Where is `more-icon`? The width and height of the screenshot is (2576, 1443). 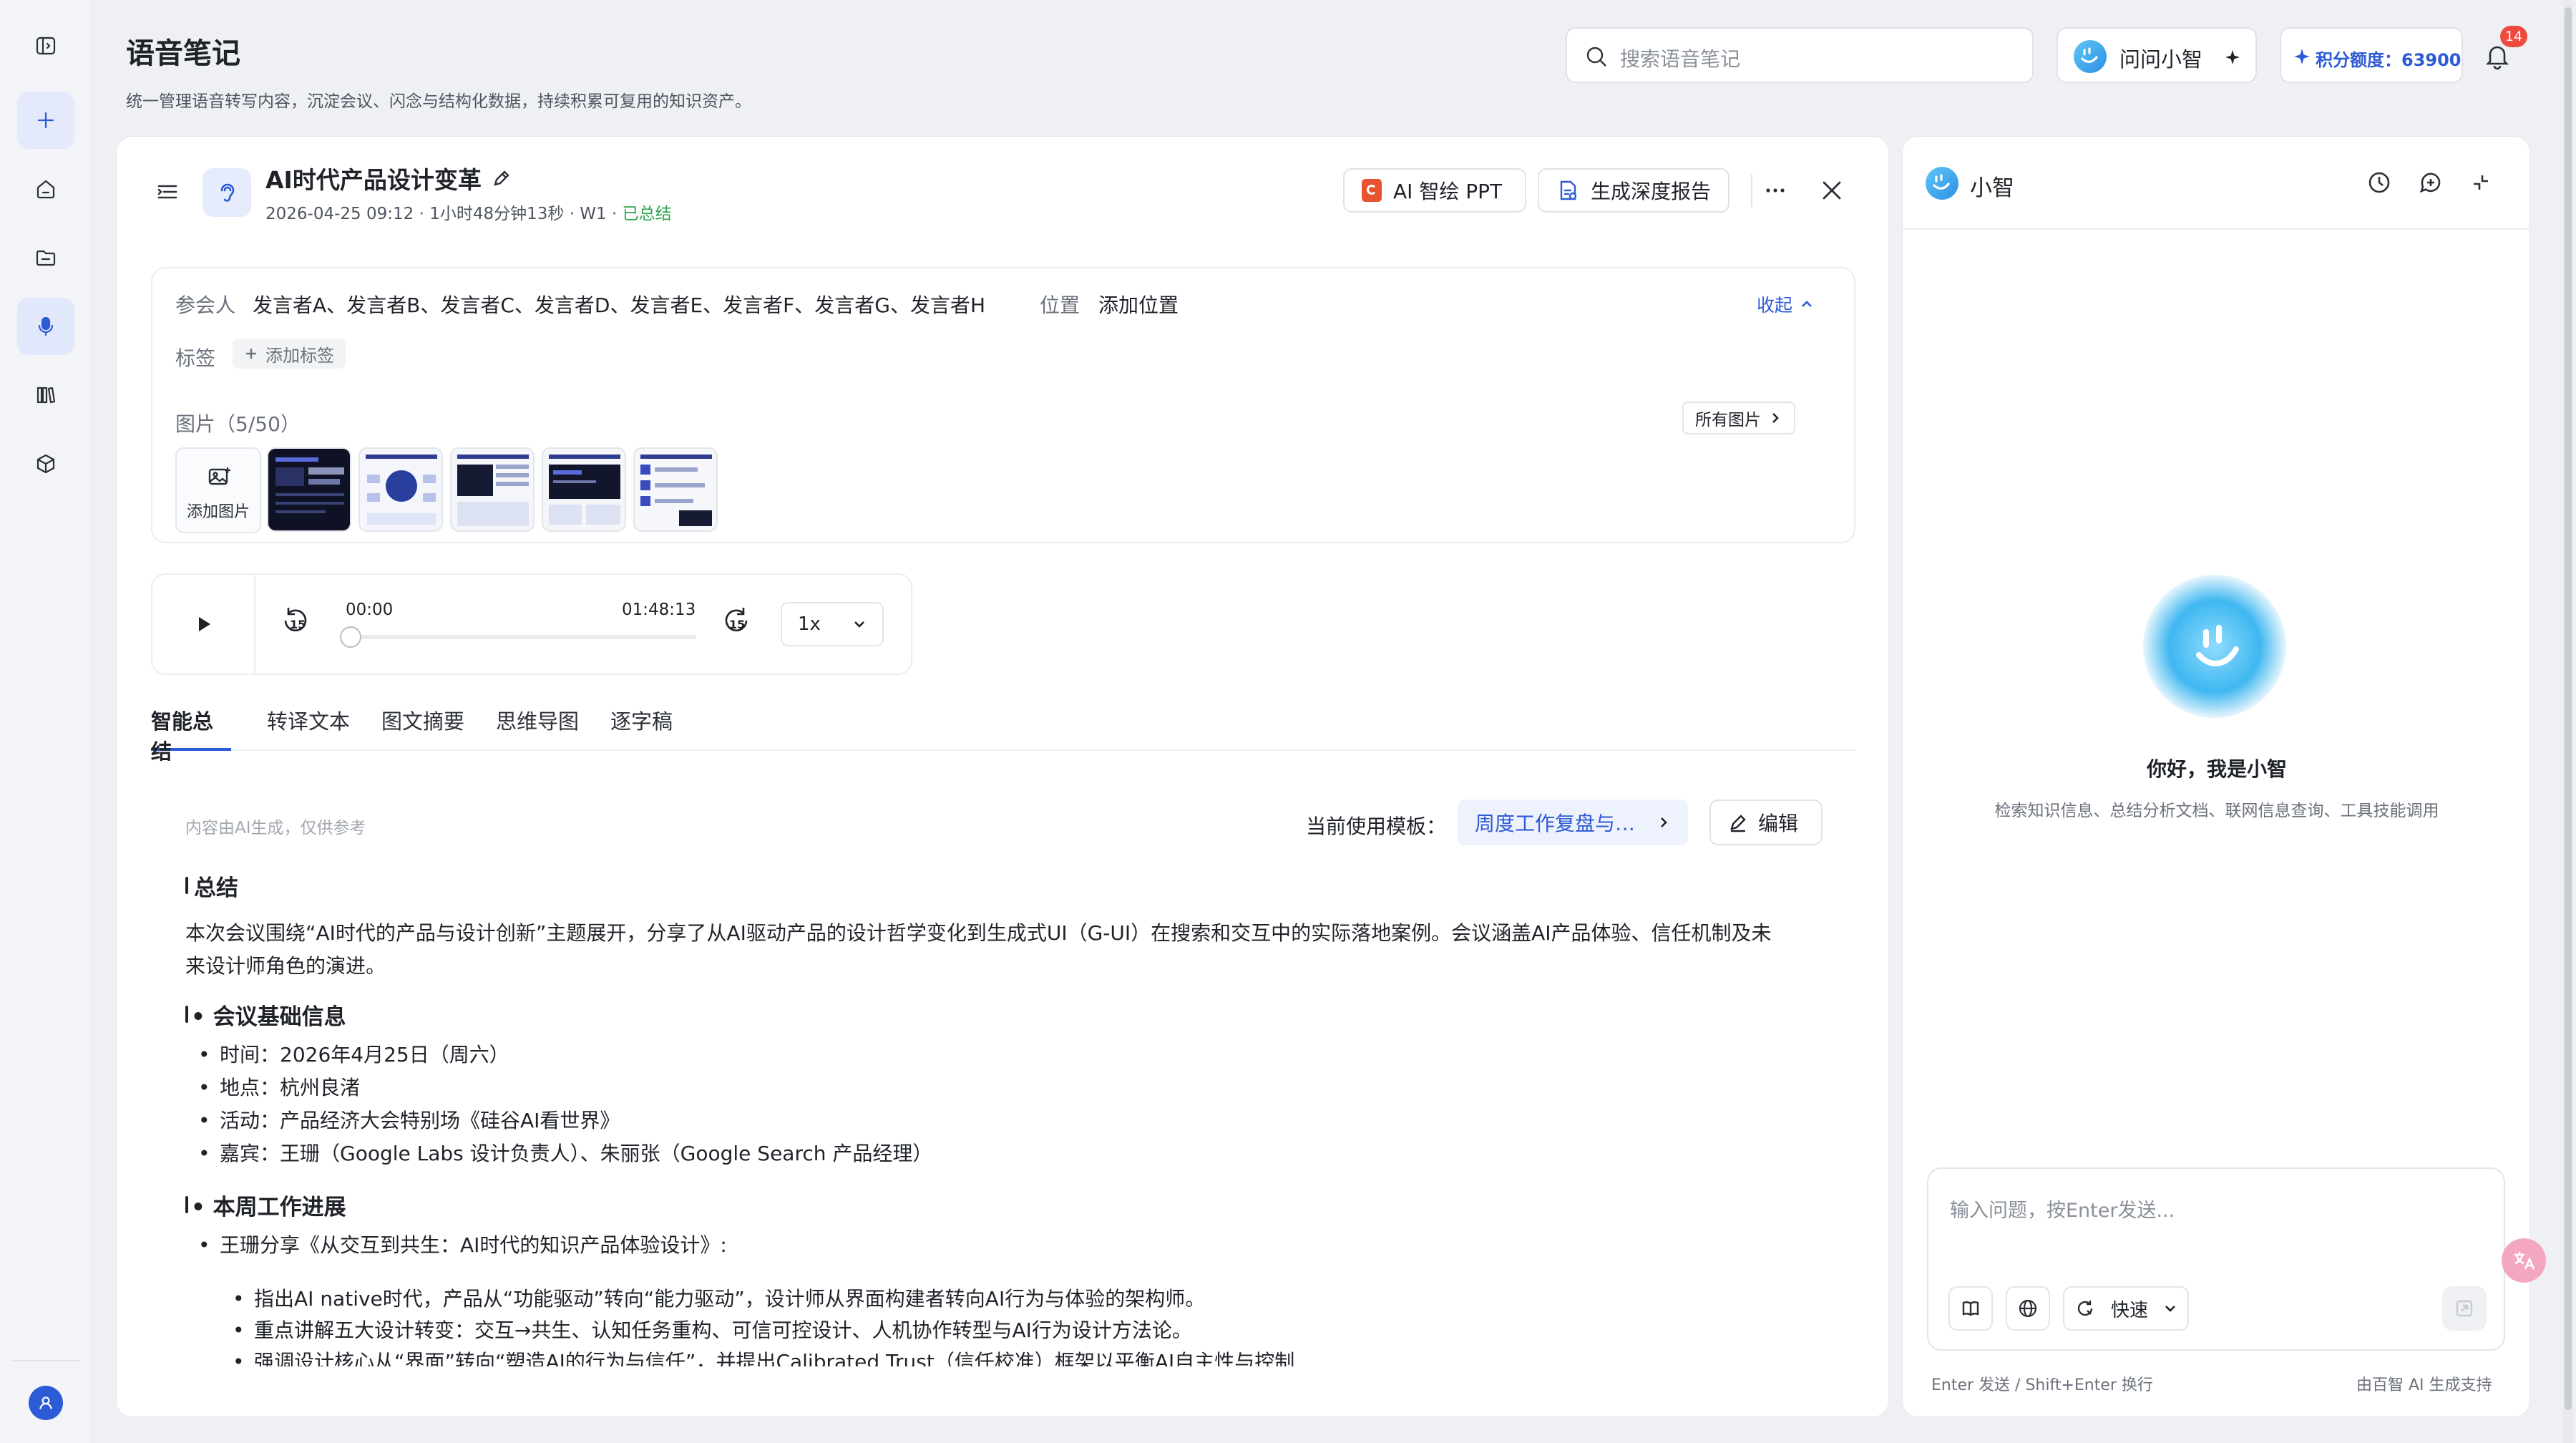
more-icon is located at coordinates (1775, 191).